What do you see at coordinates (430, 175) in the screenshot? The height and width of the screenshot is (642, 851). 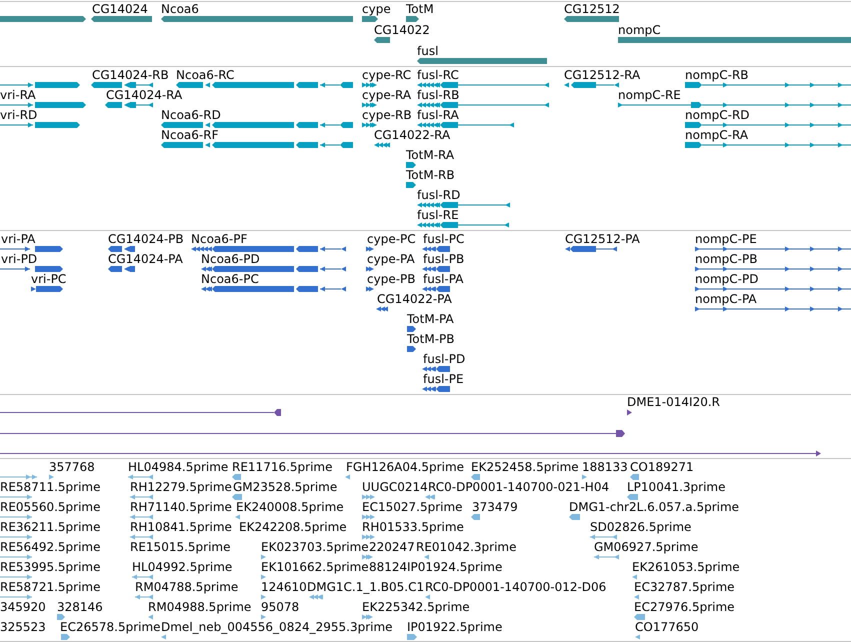 I see `feature-label: TotM-RB` at bounding box center [430, 175].